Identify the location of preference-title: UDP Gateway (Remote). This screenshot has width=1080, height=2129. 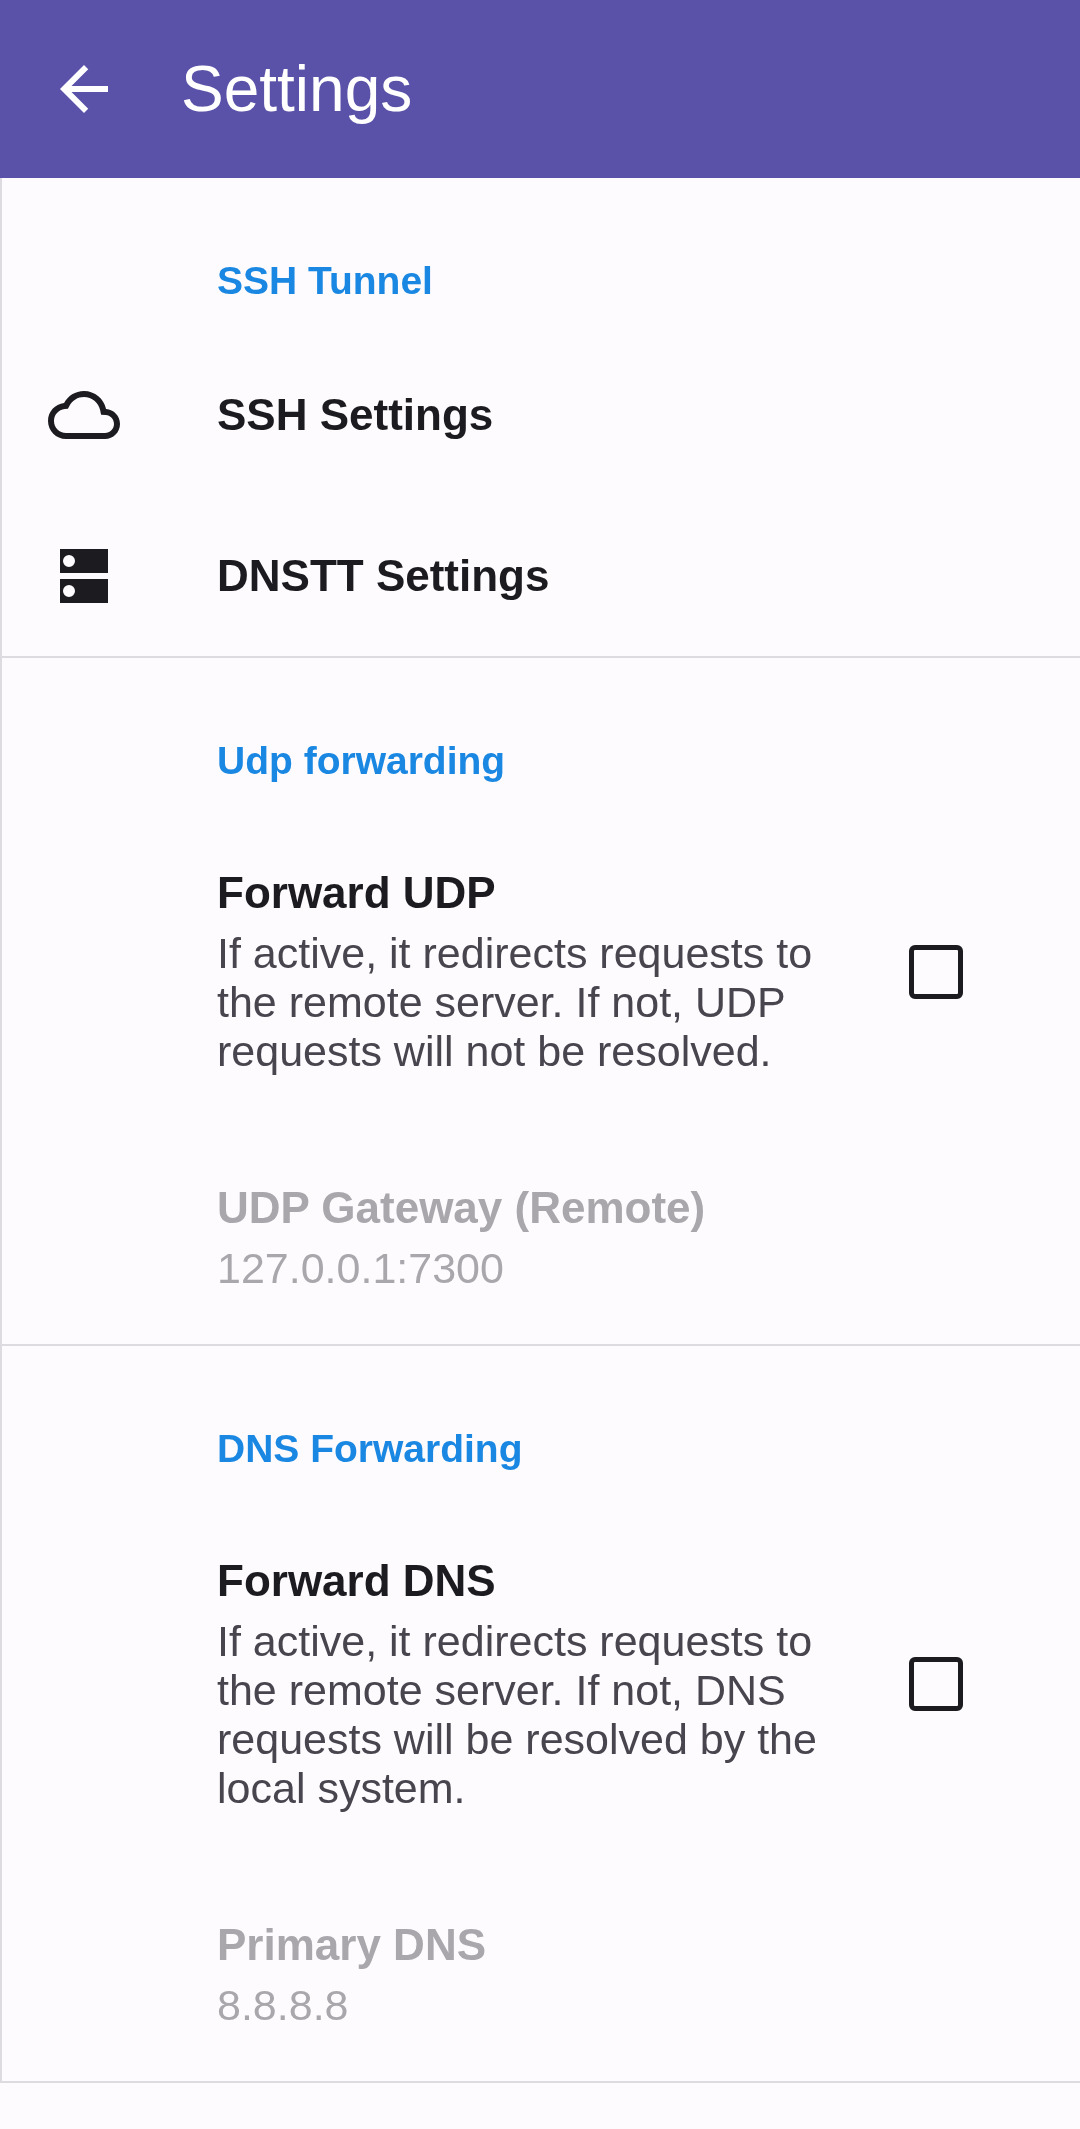
(462, 1208).